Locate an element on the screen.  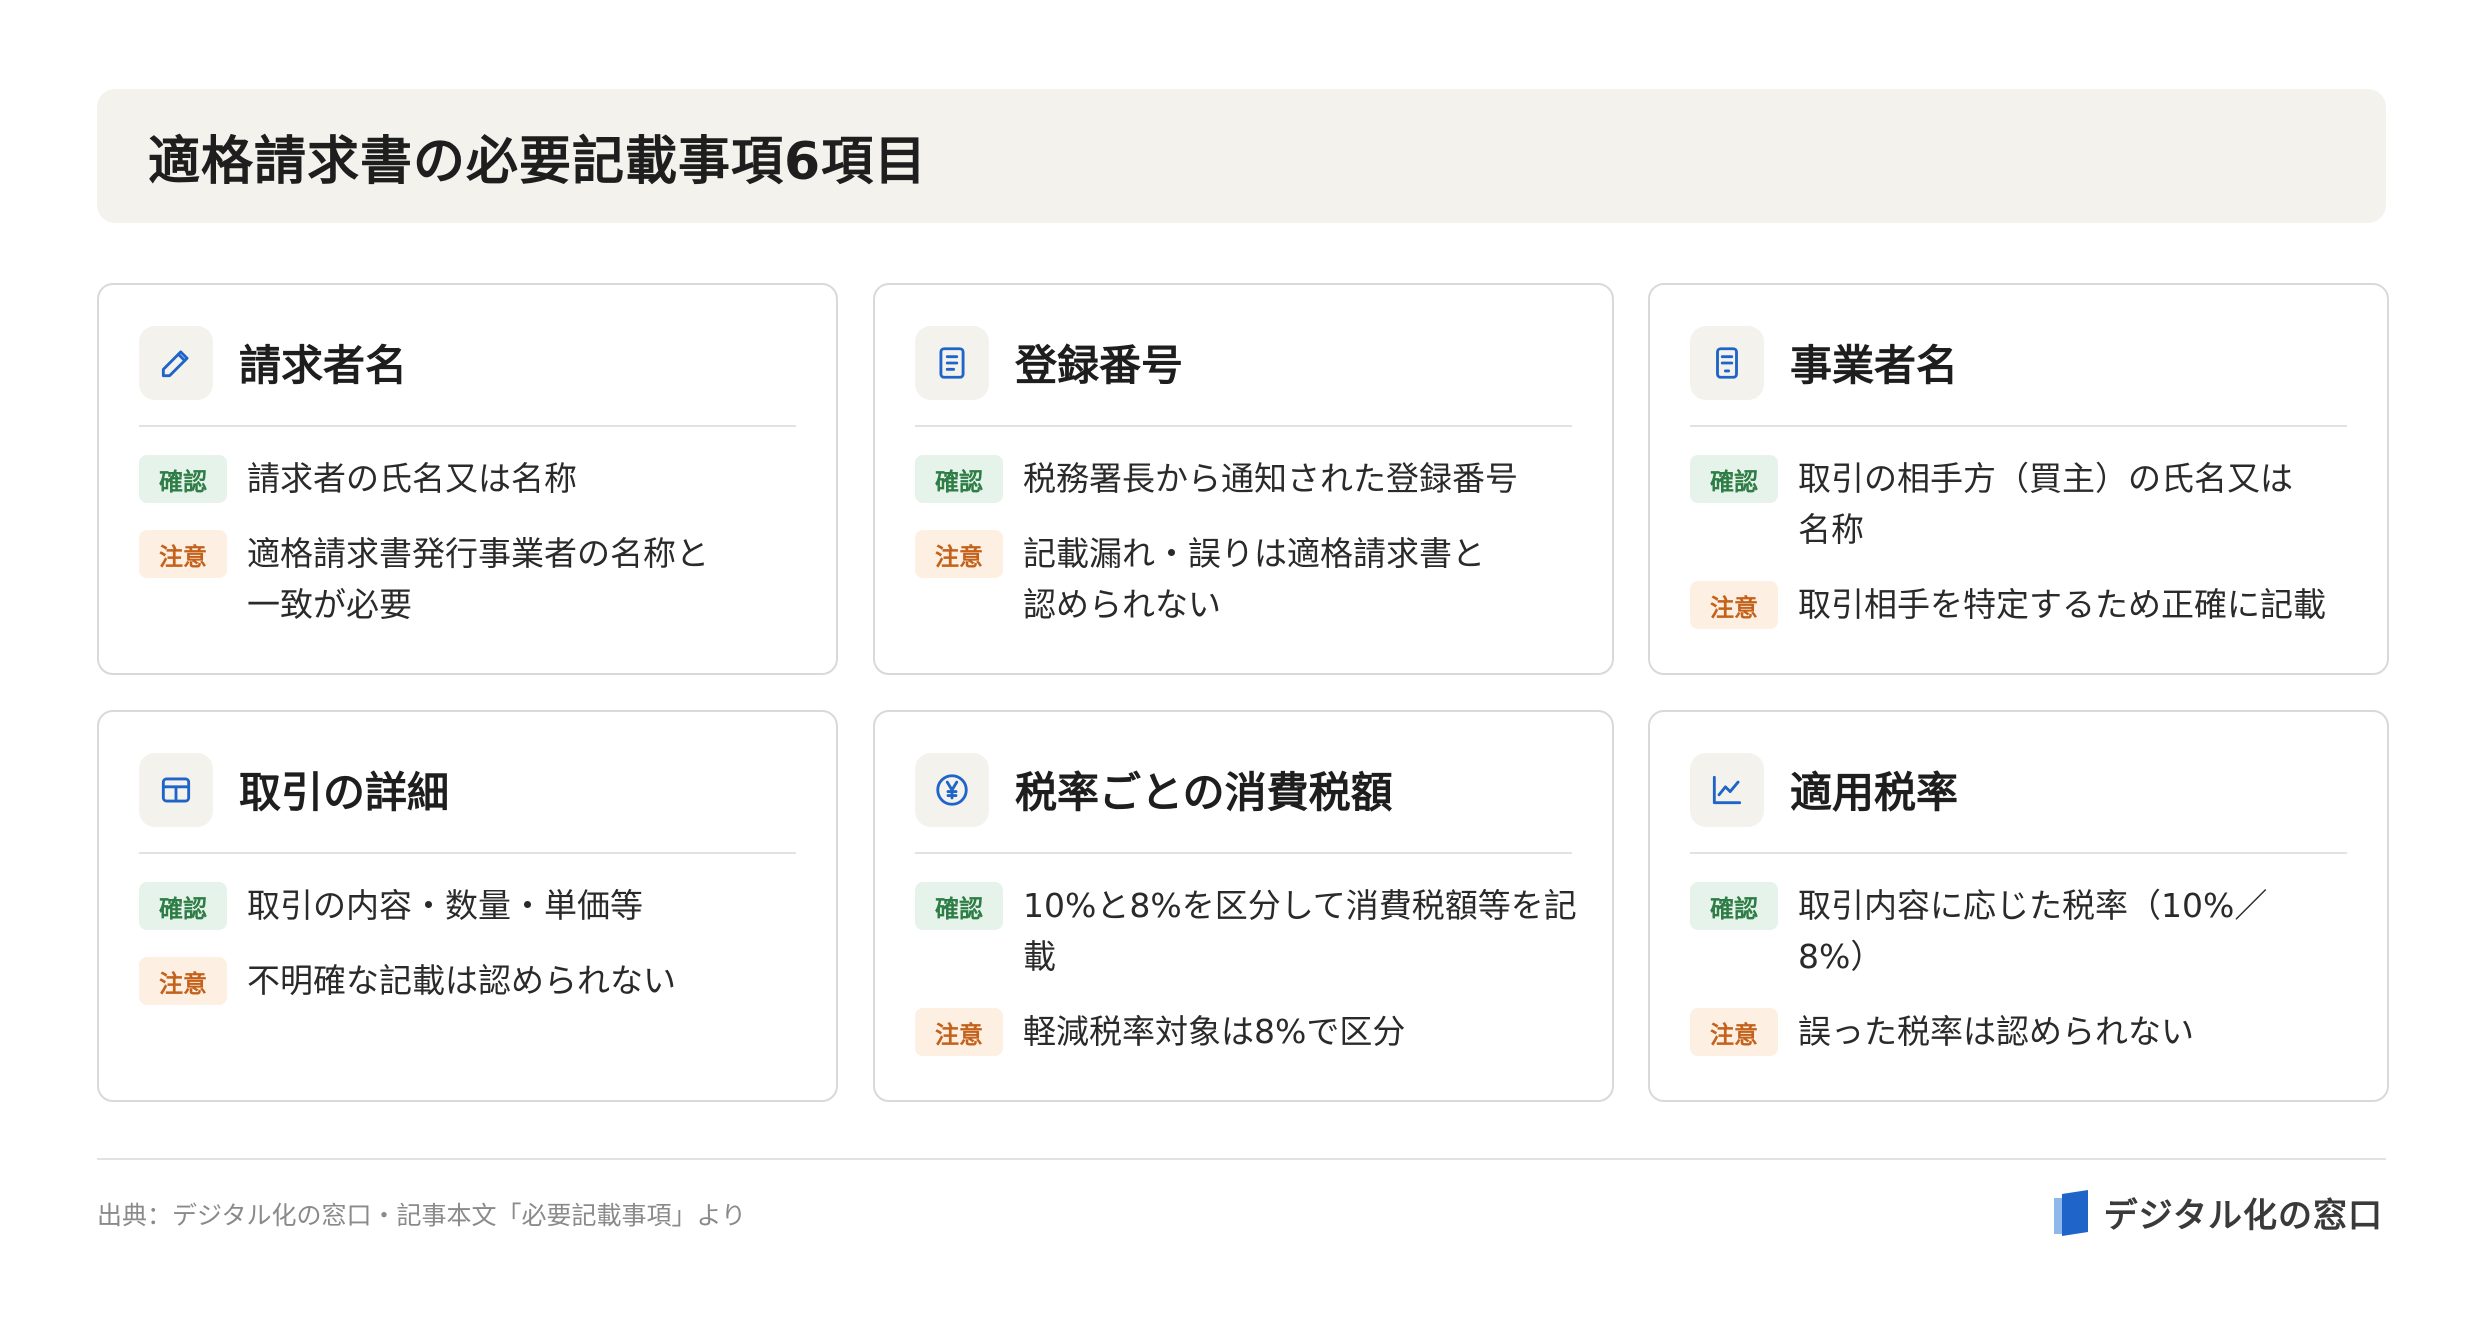
card-header: 適用税率 is located at coordinates (2018, 789).